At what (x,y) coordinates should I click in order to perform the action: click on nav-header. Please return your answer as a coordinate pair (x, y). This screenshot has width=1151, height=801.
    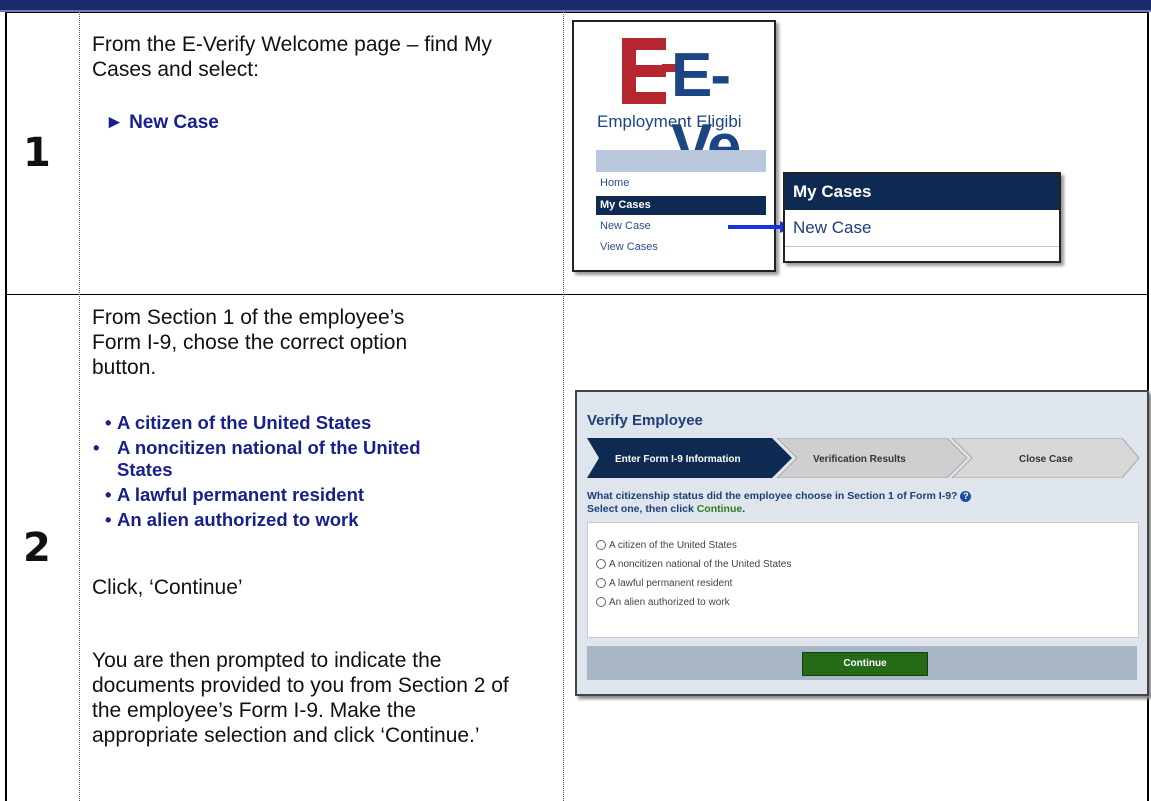
    Looking at the image, I should click on (681, 161).